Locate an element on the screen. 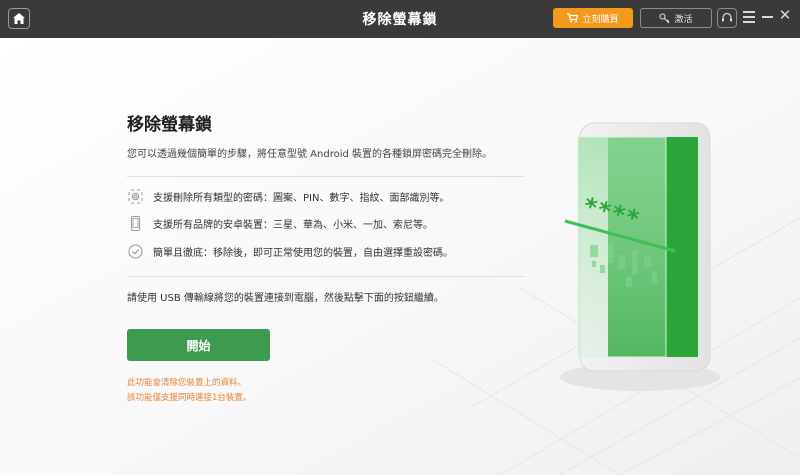  title-bar: 移除螢幕鎖 立刻購買 激活 ✕ is located at coordinates (400, 19).